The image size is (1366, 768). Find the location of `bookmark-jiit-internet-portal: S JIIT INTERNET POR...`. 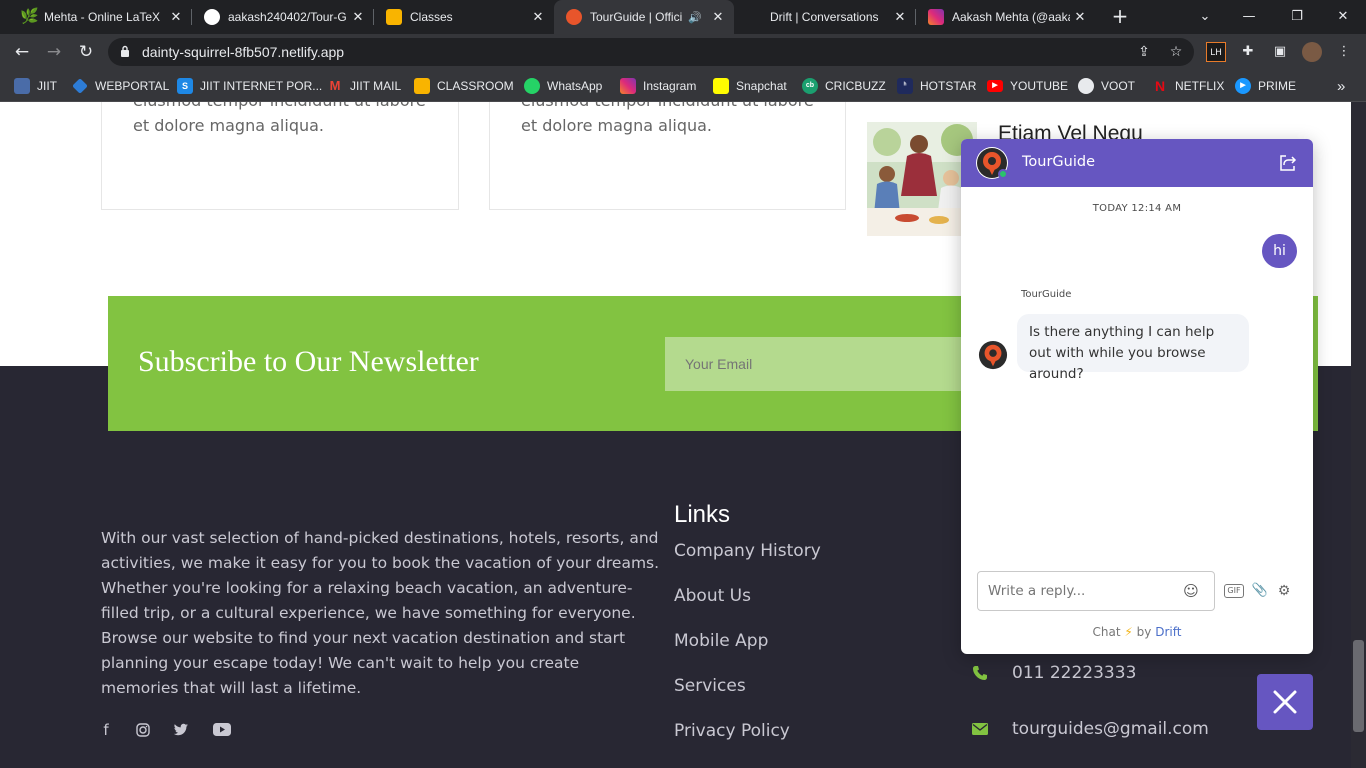

bookmark-jiit-internet-portal: S JIIT INTERNET POR... is located at coordinates (249, 86).